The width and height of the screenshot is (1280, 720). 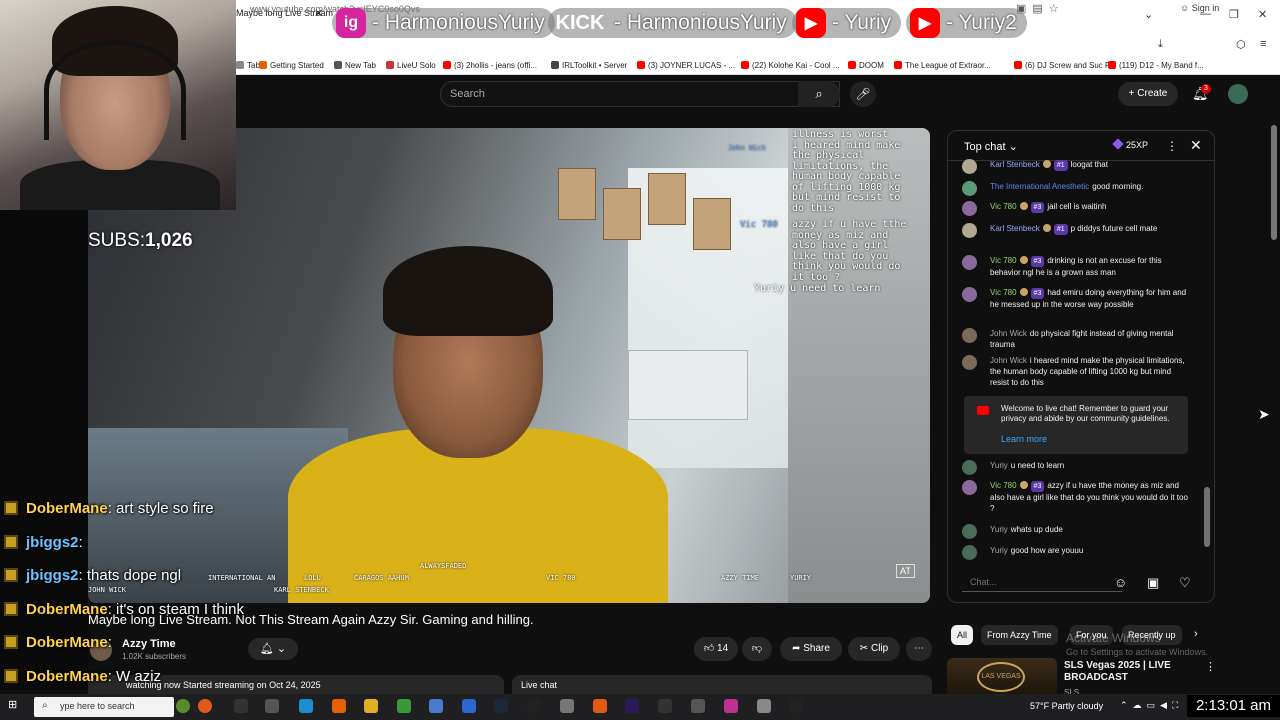 I want to click on search-icon: ⌕, so click(x=819, y=94).